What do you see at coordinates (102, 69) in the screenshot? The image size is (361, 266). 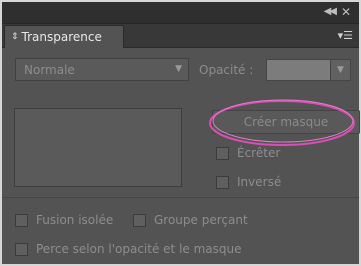 I see `blend-mode-dropdown: Normale ▼` at bounding box center [102, 69].